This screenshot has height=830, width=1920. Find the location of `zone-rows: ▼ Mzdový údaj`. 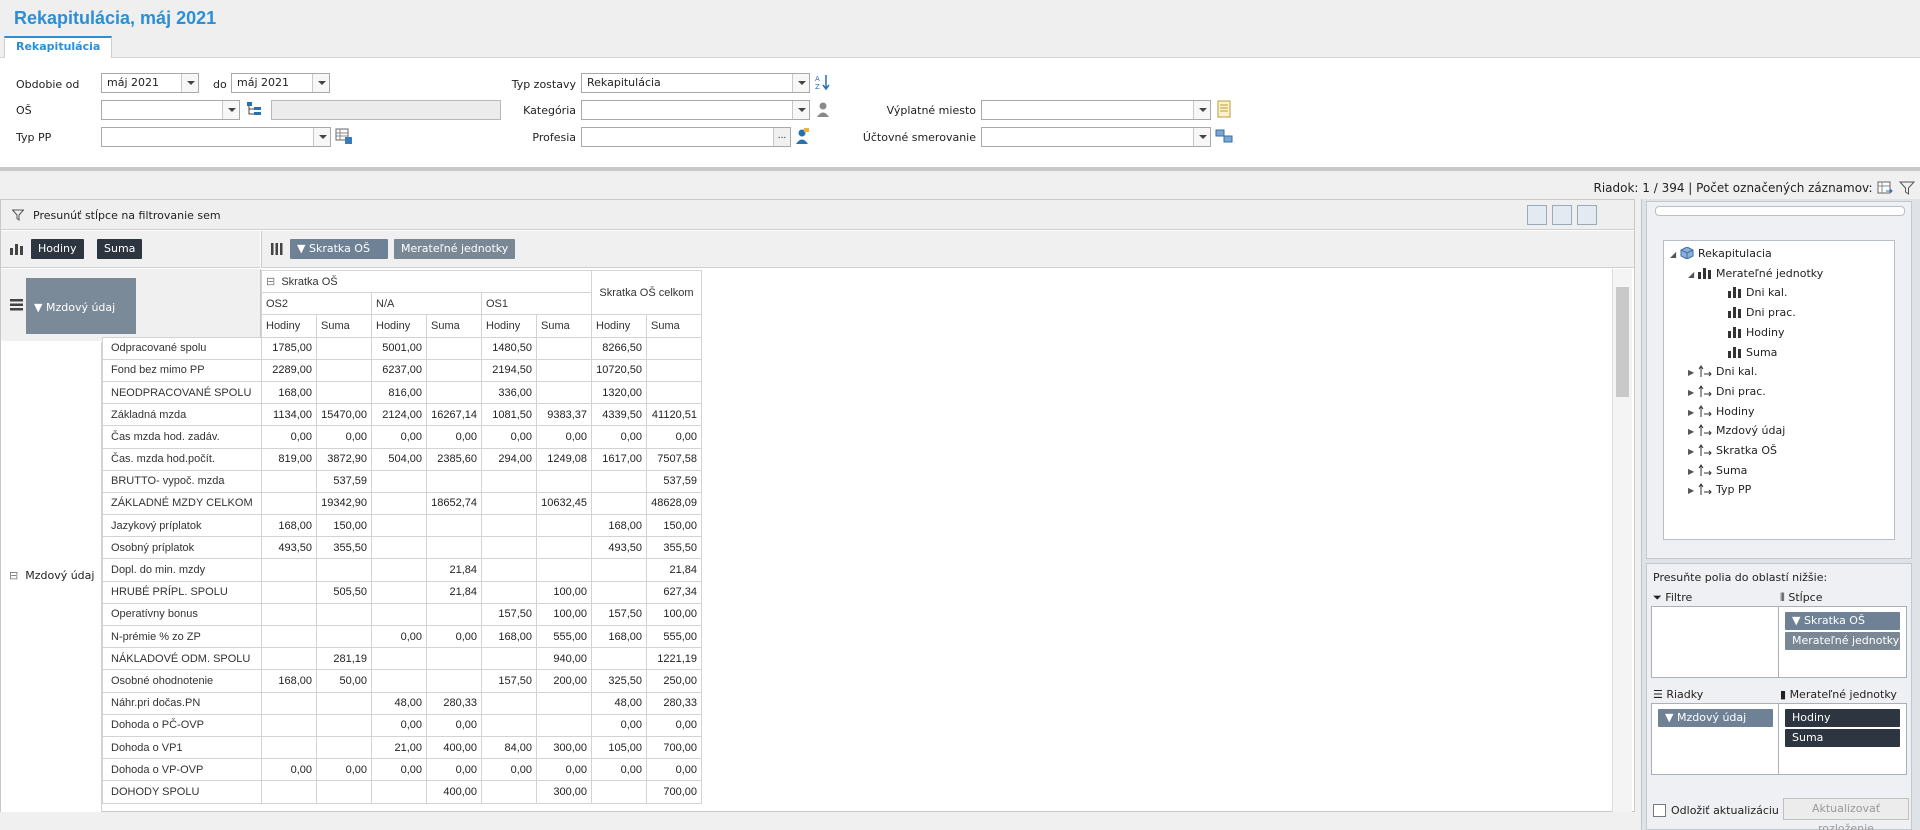

zone-rows: ▼ Mzdový údaj is located at coordinates (1715, 739).